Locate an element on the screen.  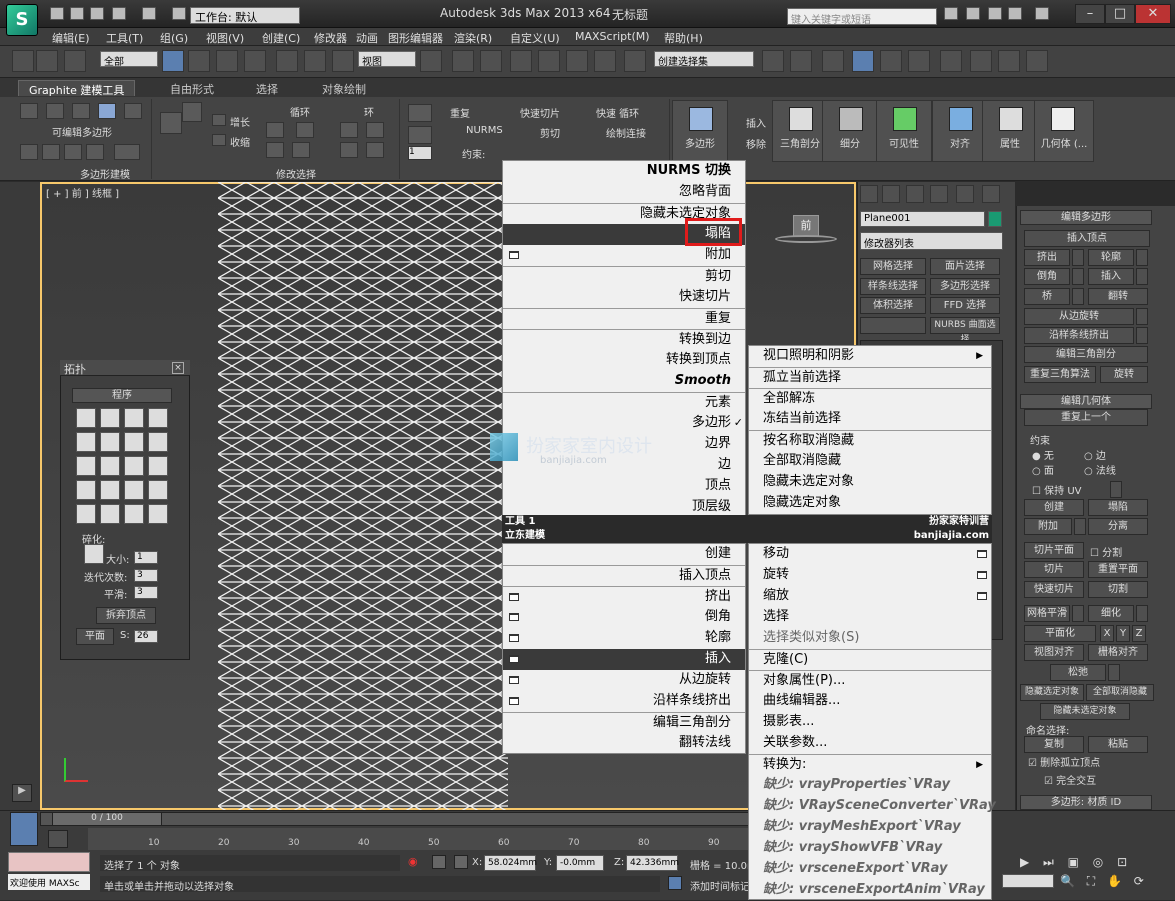
tessellate-button: 细化 is located at coordinates (1111, 613).